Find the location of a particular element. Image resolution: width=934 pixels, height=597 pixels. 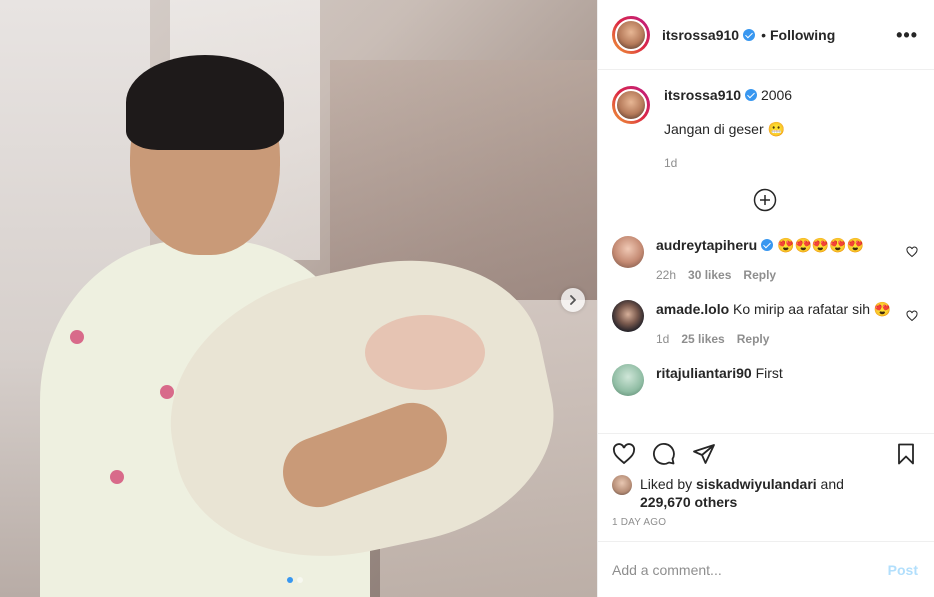

plus-circle-icon is located at coordinates (765, 200).